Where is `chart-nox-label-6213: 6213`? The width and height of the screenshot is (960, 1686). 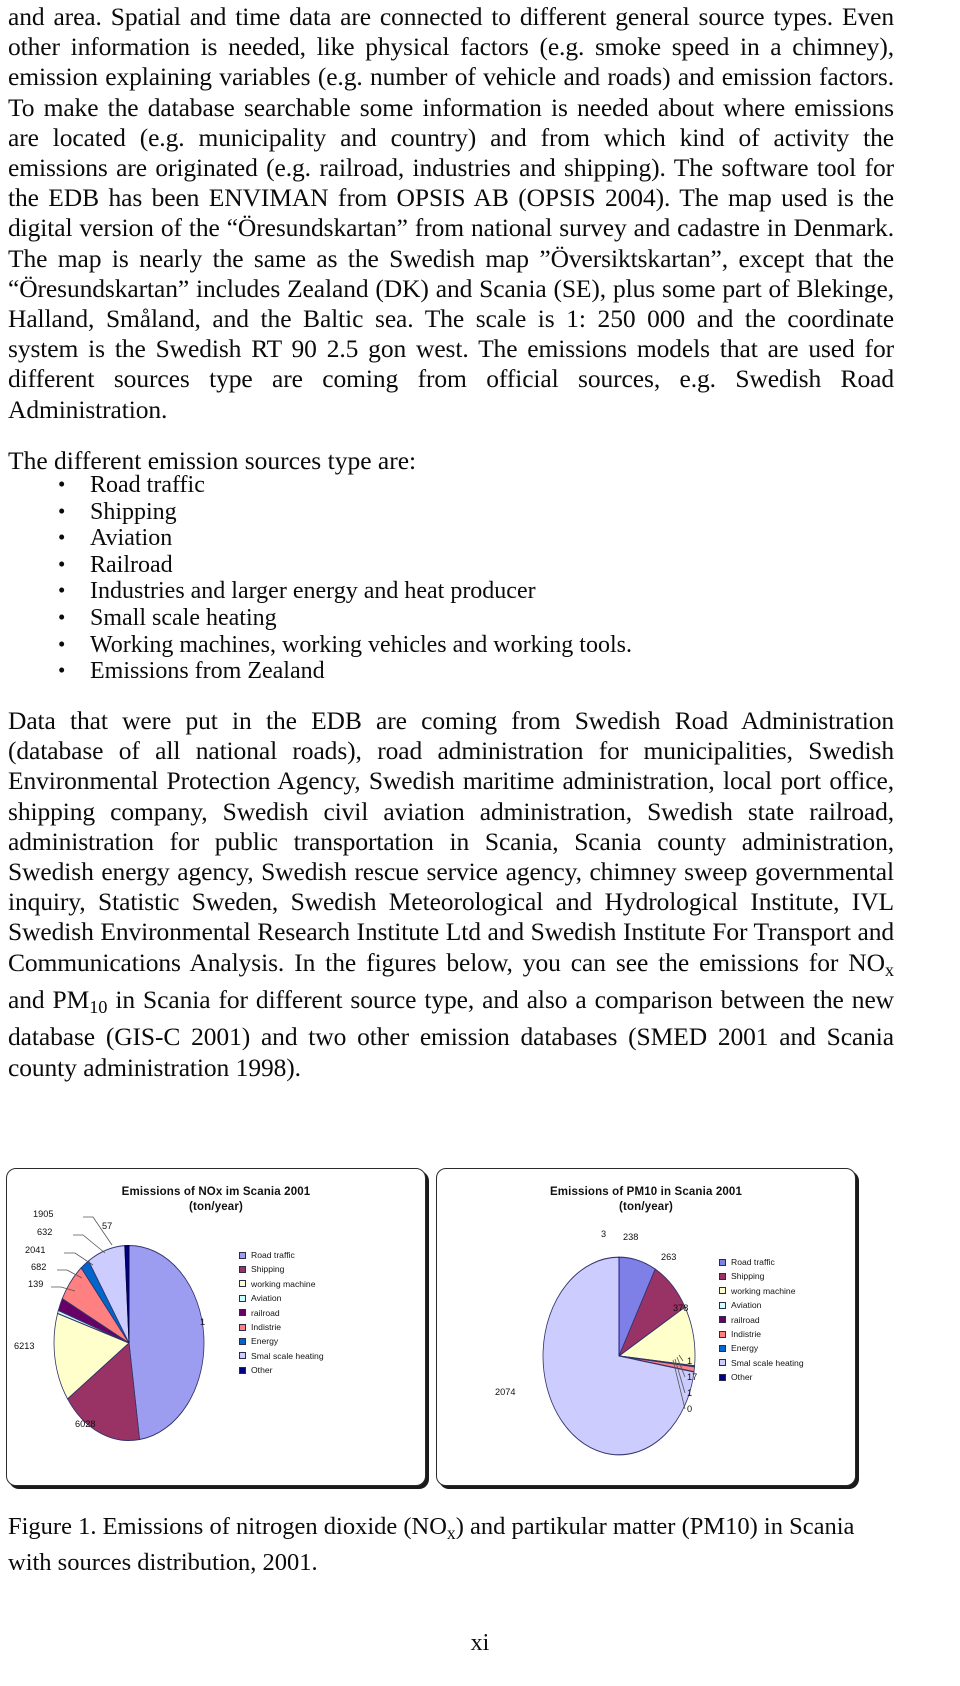
chart-nox-label-6213: 6213 is located at coordinates (24, 1346).